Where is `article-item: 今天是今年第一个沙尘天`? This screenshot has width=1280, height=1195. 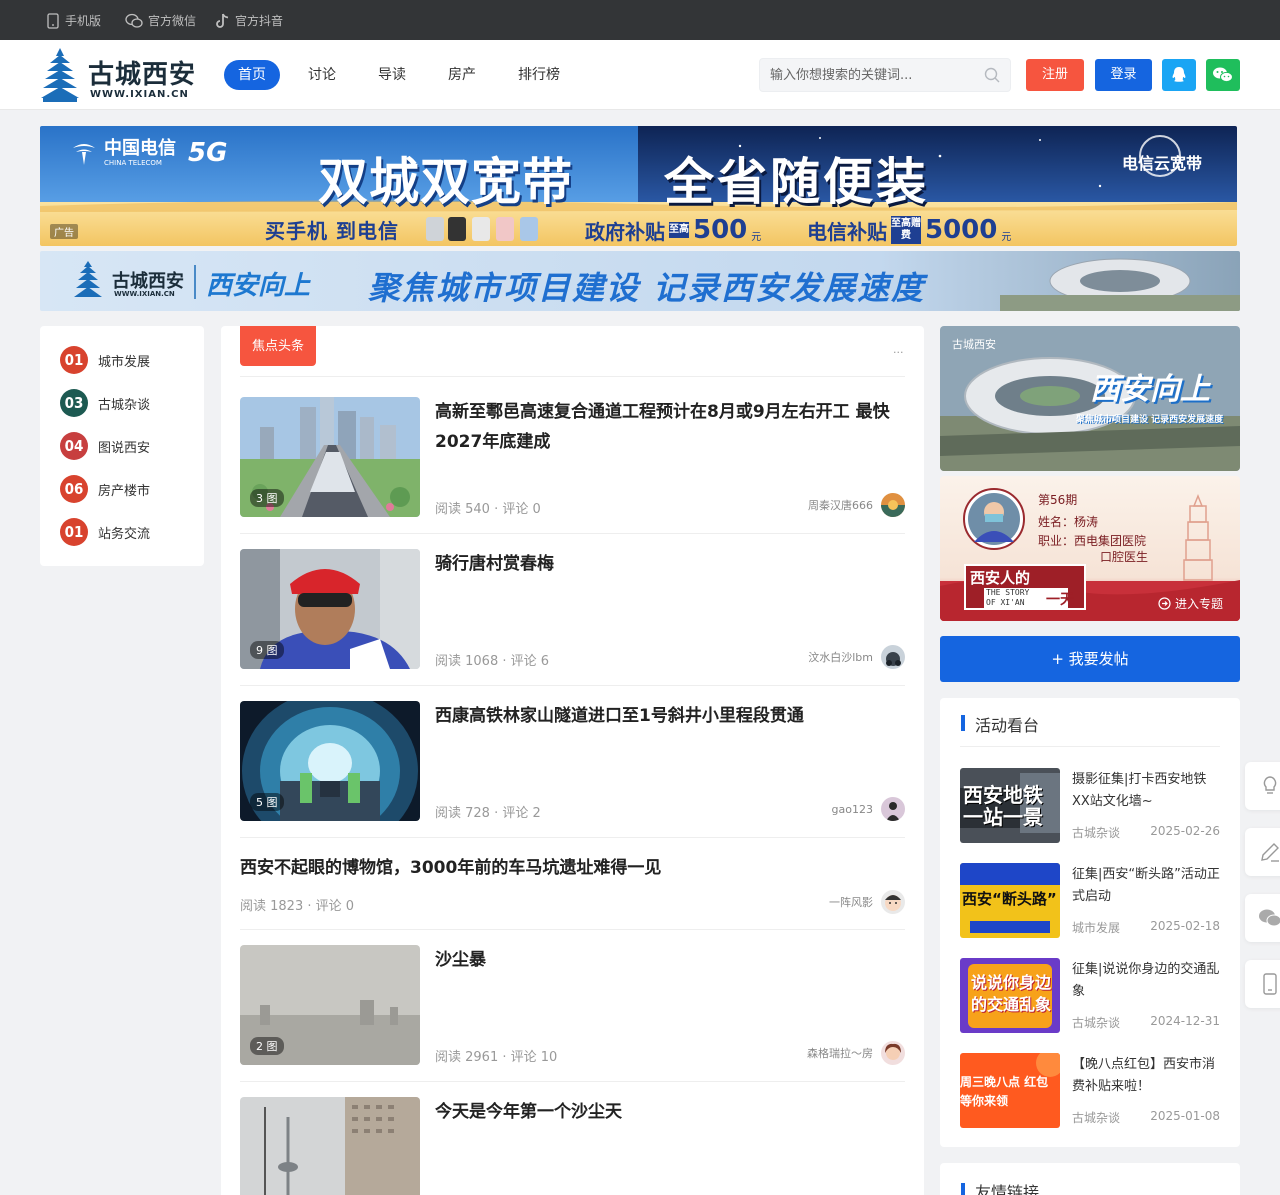
article-item: 今天是今年第一个沙尘天 is located at coordinates (572, 1146).